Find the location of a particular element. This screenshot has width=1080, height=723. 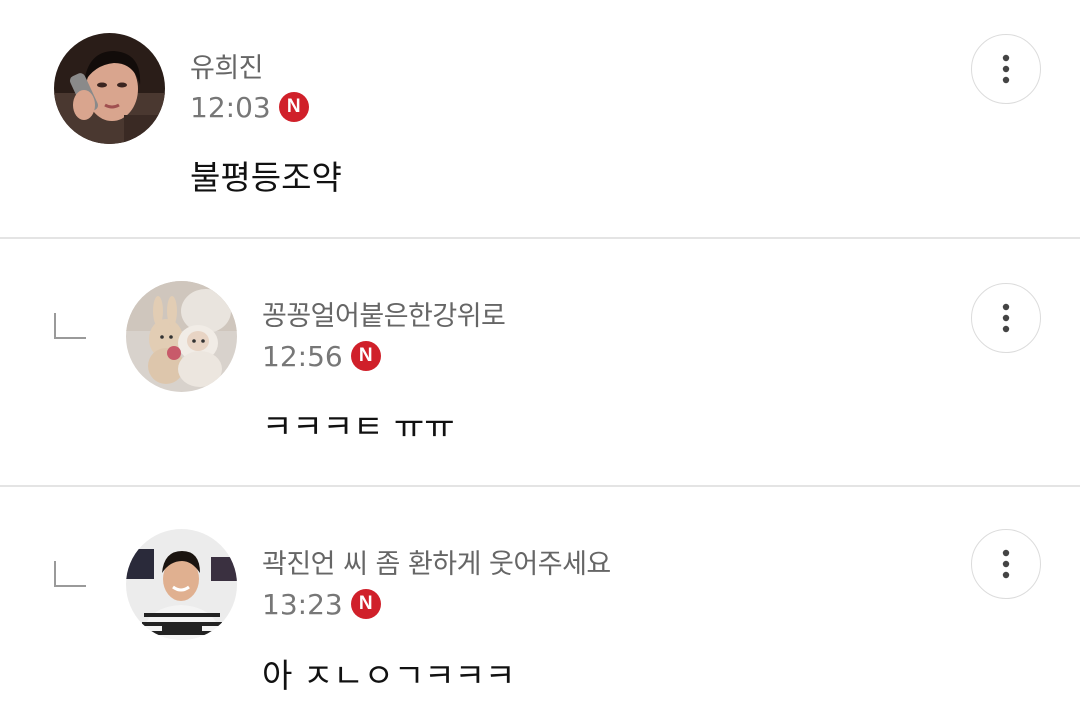

author-name: 유희진 is located at coordinates (227, 65).